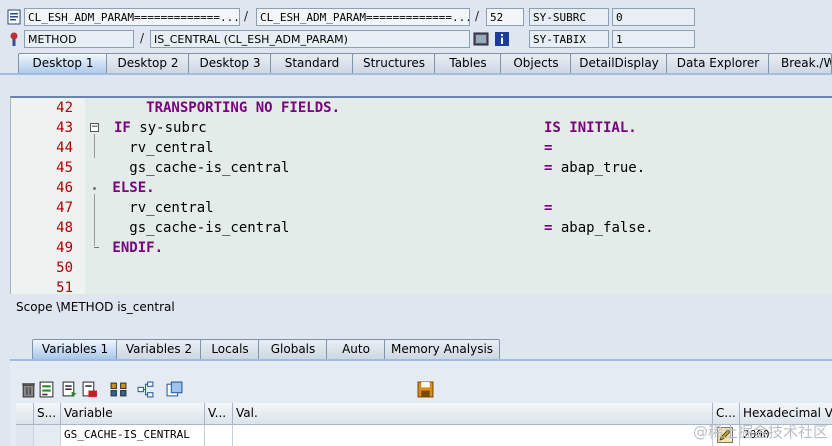 The width and height of the screenshot is (832, 446). What do you see at coordinates (25, 414) in the screenshot?
I see `column-header-select` at bounding box center [25, 414].